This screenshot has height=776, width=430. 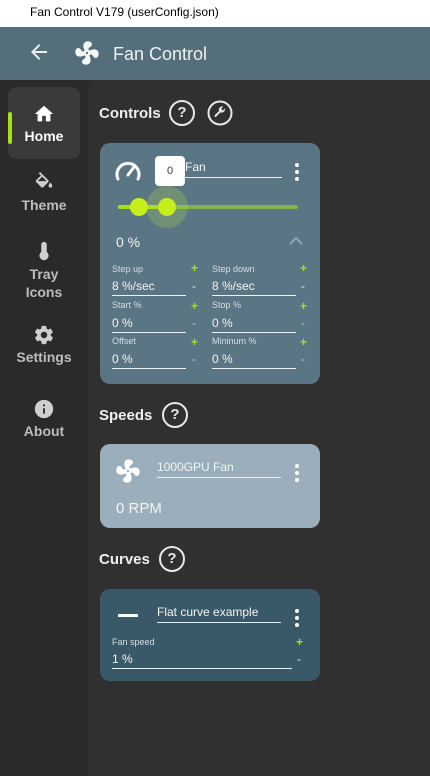 I want to click on window-titlebar: Fan Control V179 (userConfig.json), so click(x=215, y=13).